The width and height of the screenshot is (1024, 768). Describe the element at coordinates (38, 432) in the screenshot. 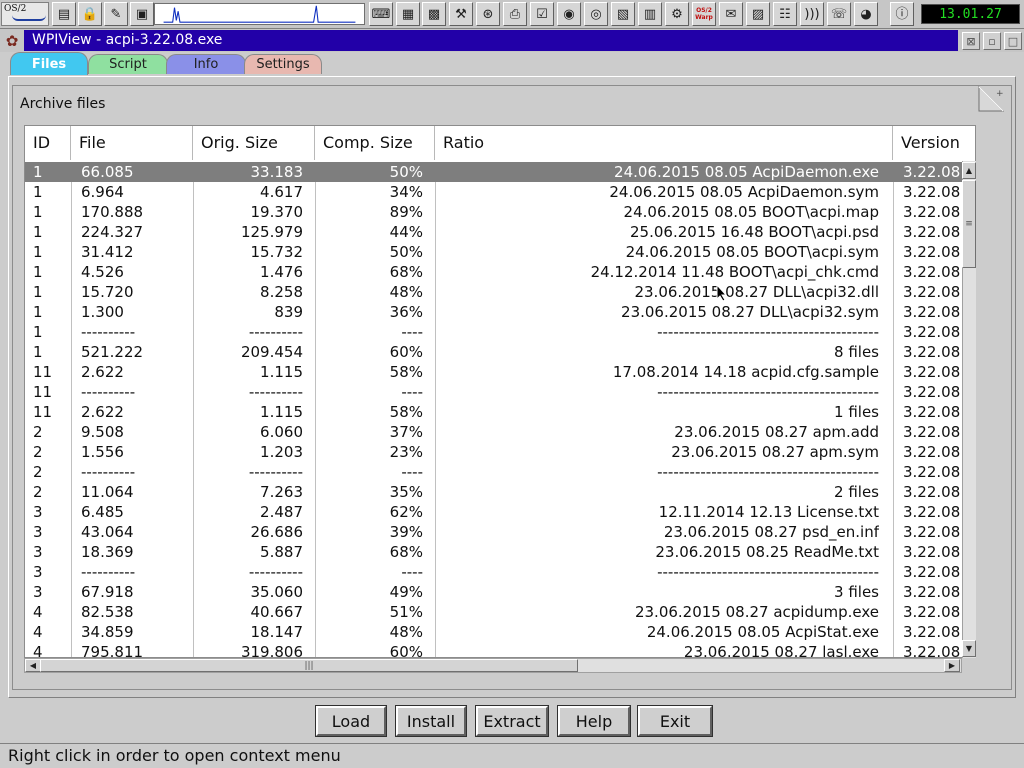

I see `cell-id: 2` at that location.